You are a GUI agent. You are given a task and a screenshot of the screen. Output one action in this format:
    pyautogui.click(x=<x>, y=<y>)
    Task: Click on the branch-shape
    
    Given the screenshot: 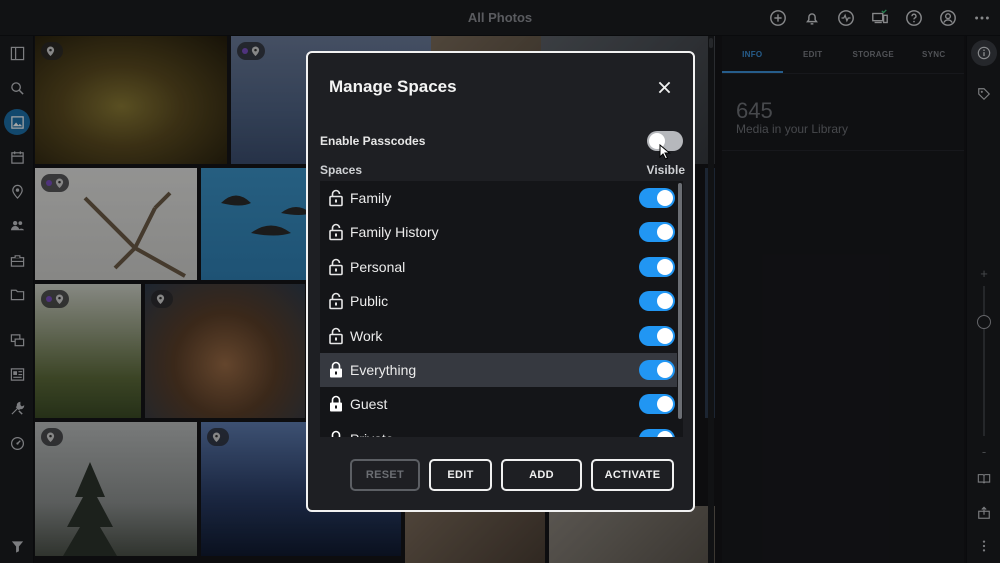 What is the action you would take?
    pyautogui.click(x=134, y=234)
    